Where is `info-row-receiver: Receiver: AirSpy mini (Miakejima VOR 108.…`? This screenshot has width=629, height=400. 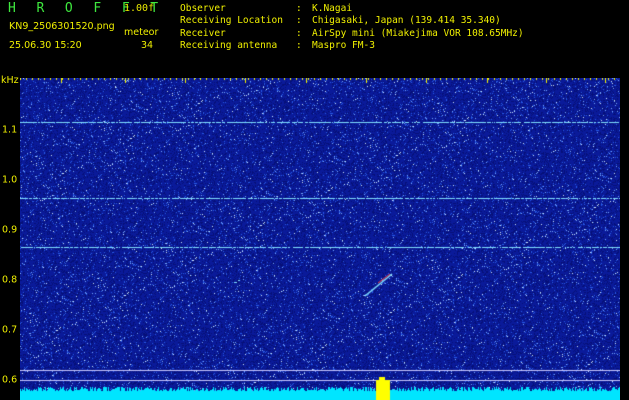
info-row-receiver: Receiver: AirSpy mini (Miakejima VOR 108.… is located at coordinates (352, 34).